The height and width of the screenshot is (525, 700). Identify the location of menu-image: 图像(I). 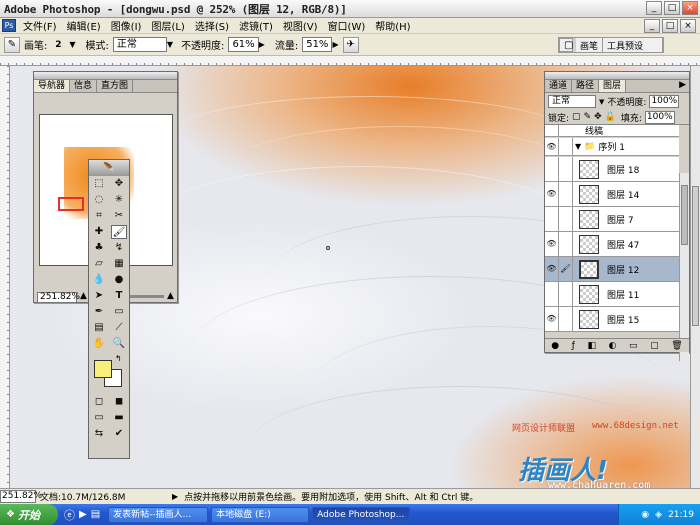
(126, 25).